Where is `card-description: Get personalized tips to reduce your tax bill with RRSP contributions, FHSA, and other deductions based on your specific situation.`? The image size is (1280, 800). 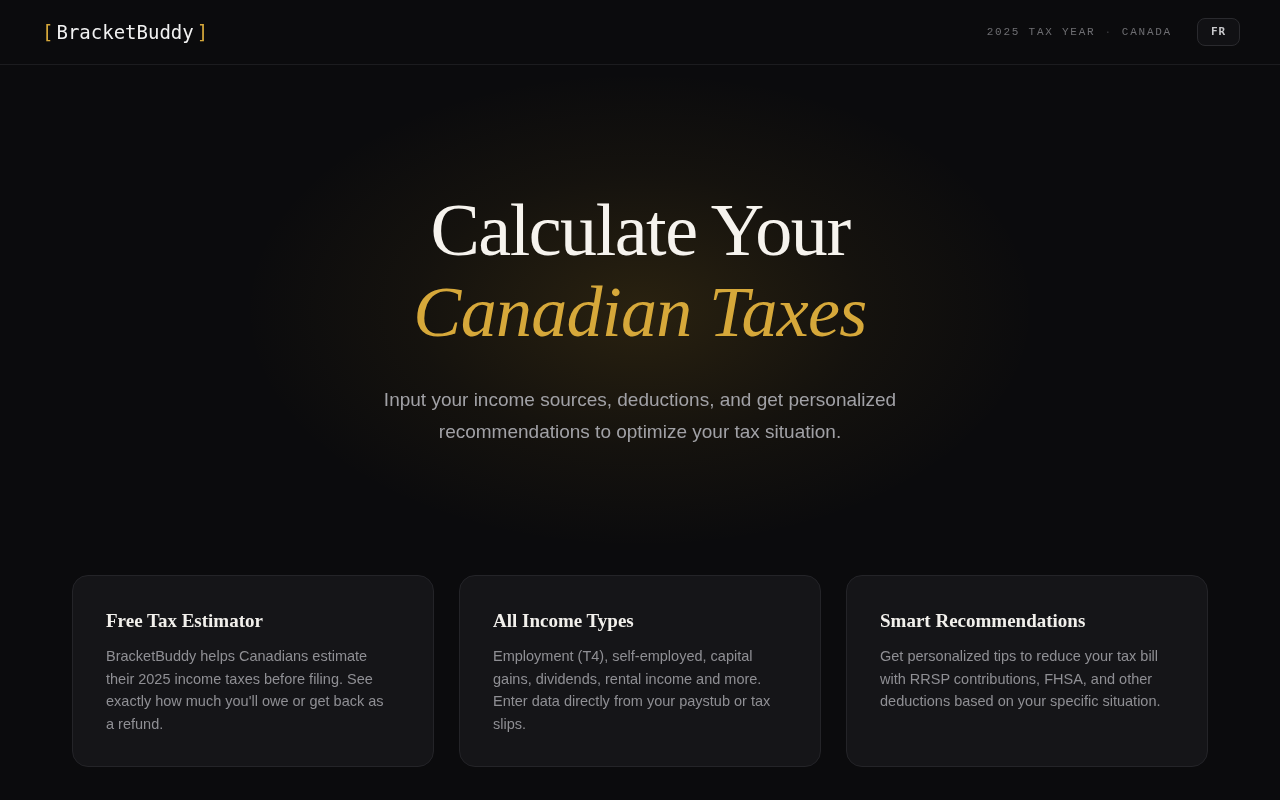 card-description: Get personalized tips to reduce your tax bill with RRSP contributions, FHSA, and other deductions based on your specific situation. is located at coordinates (1021, 679).